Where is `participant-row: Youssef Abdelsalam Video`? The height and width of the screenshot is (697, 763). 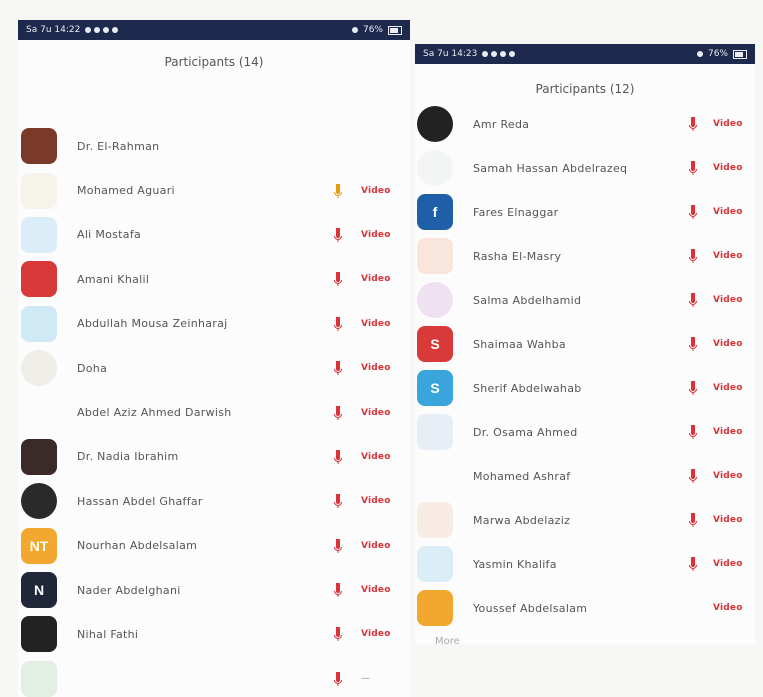
participant-row: Youssef Abdelsalam Video is located at coordinates (585, 608).